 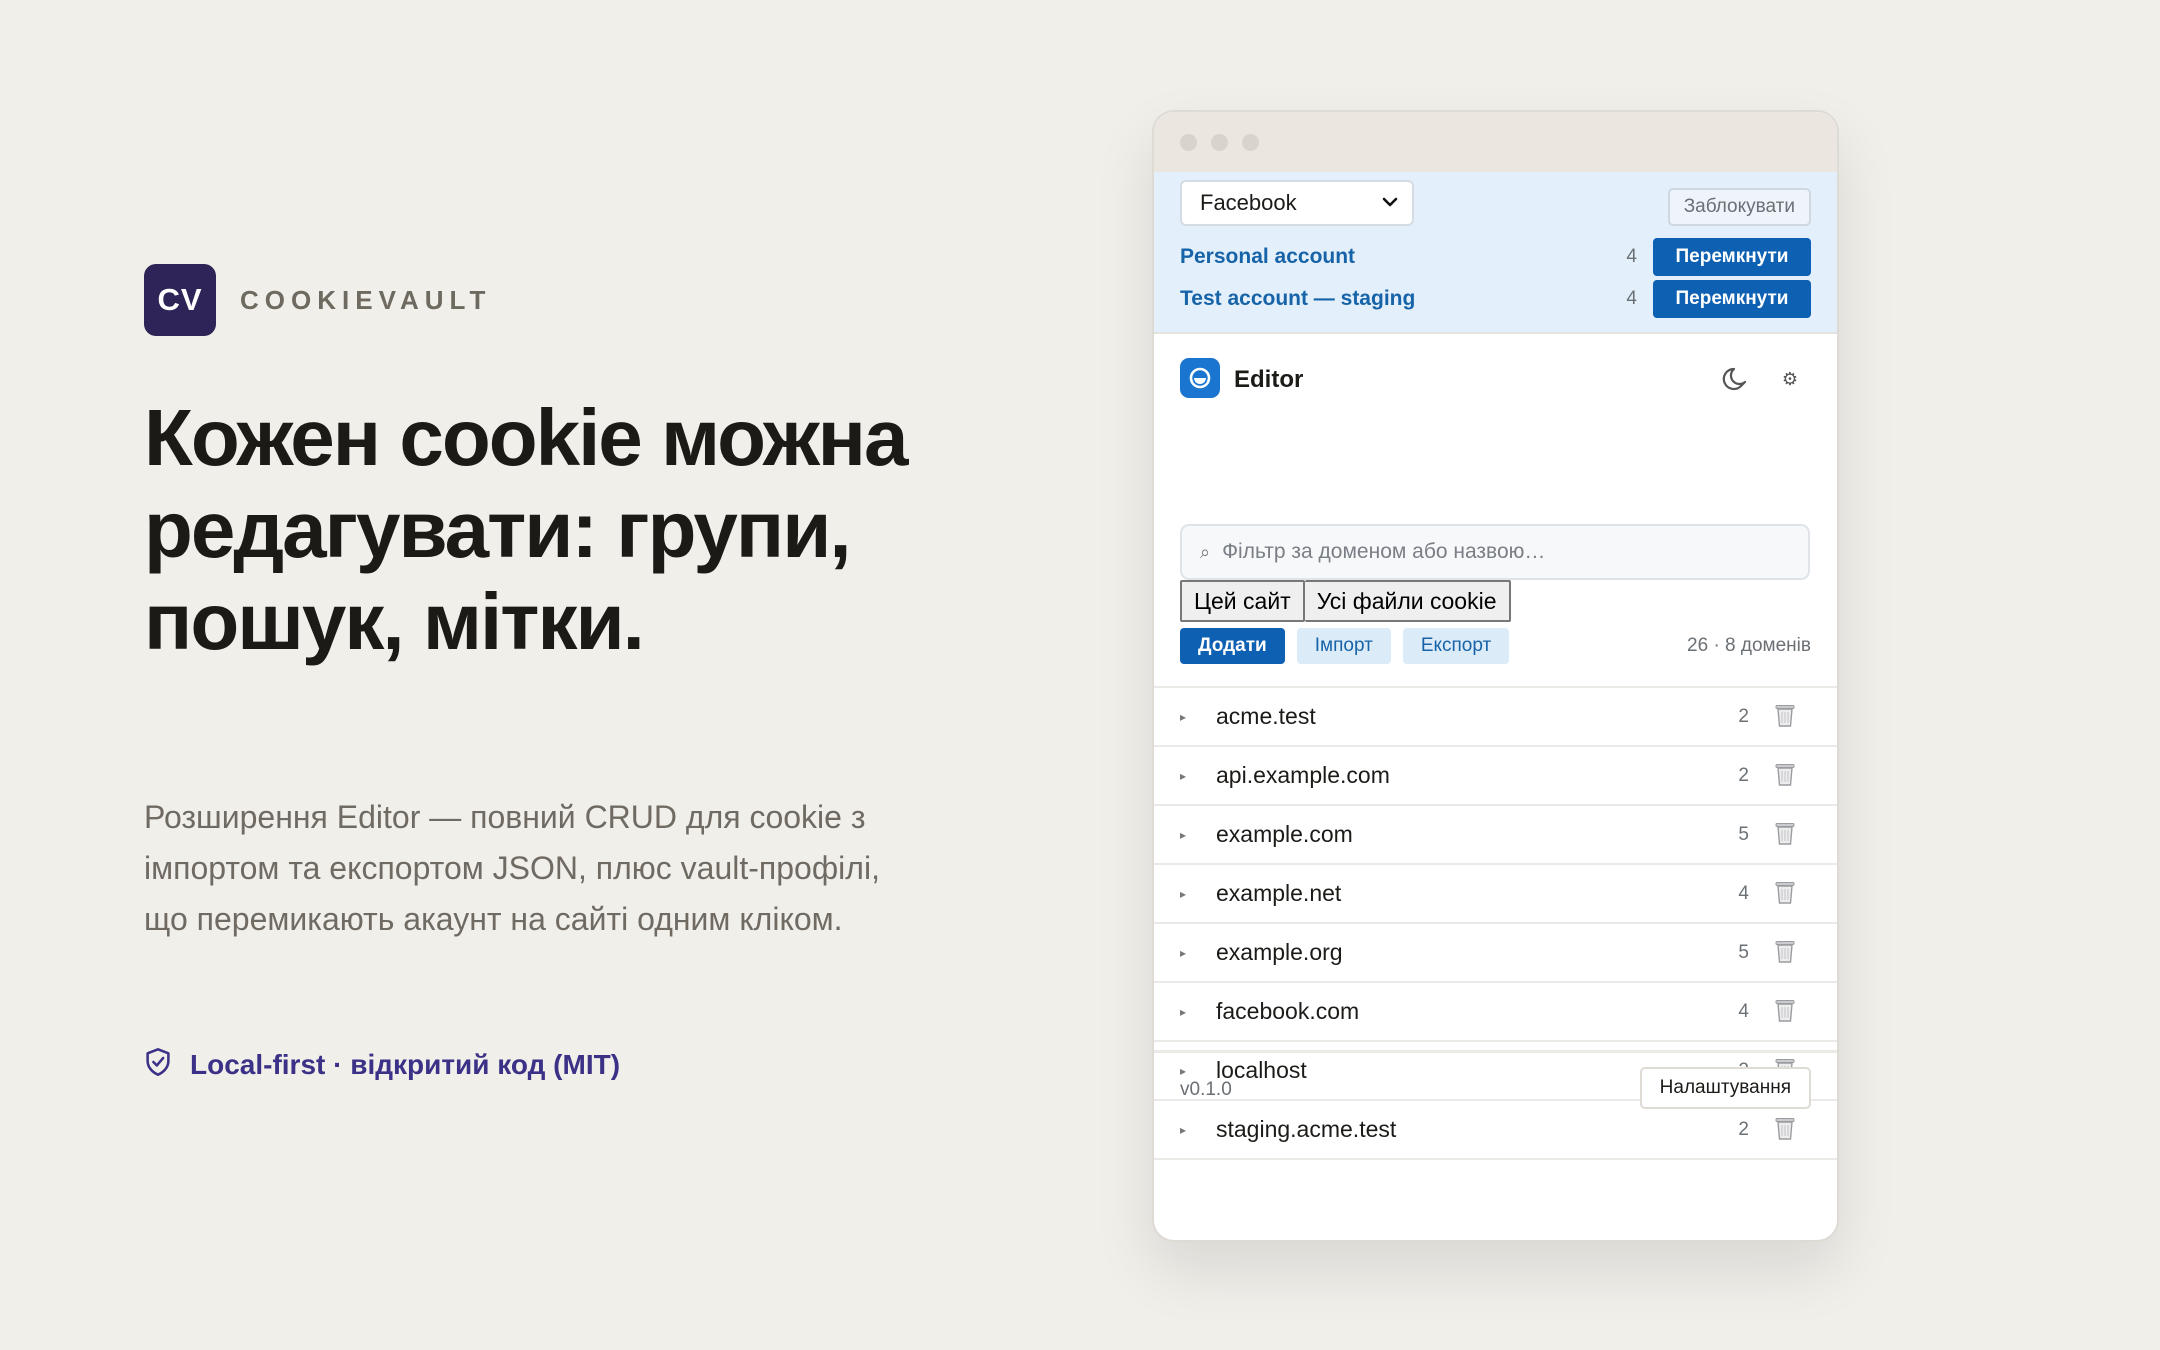 What do you see at coordinates (1250, 142) in the screenshot?
I see `window-zoom-dot` at bounding box center [1250, 142].